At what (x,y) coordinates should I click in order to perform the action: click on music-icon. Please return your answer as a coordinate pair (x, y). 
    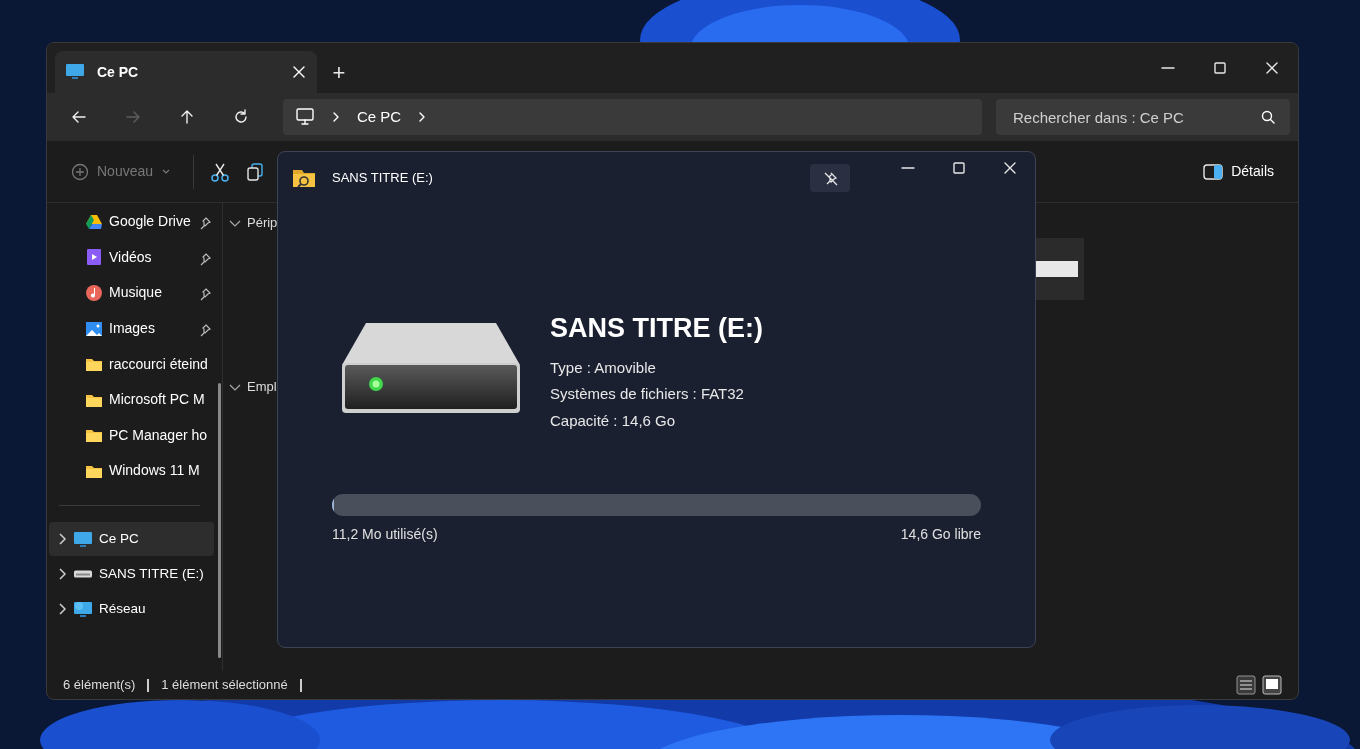
    Looking at the image, I should click on (94, 293).